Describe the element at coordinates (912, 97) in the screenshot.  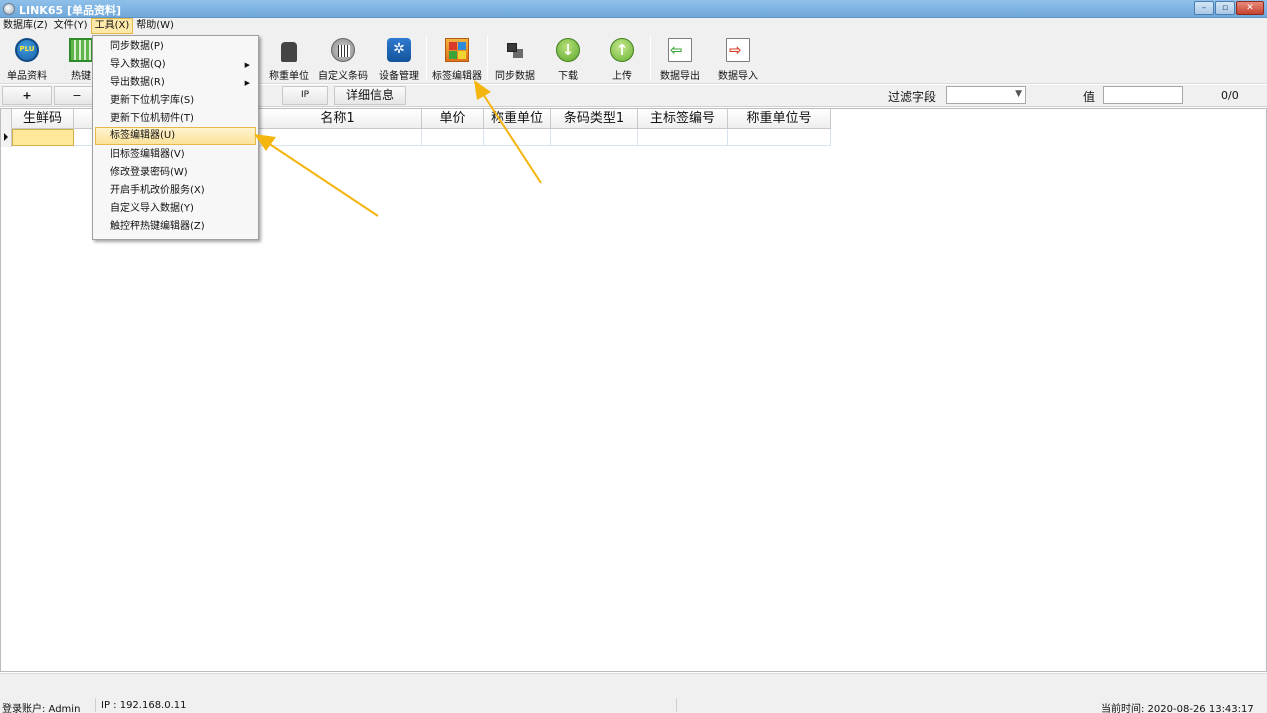
I see `filter-field-label: 过滤字段` at that location.